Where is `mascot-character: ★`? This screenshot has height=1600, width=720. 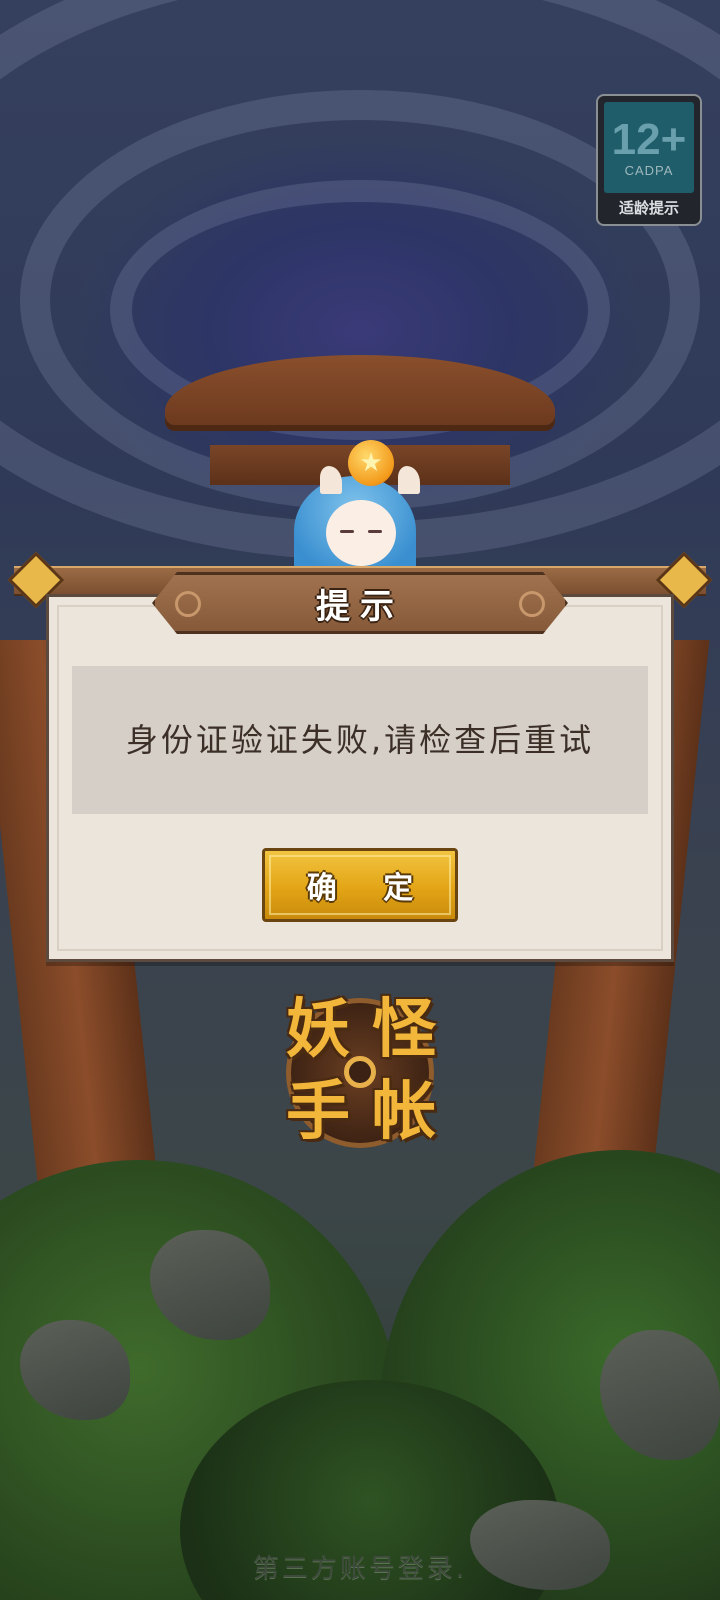 mascot-character: ★ is located at coordinates (355, 513).